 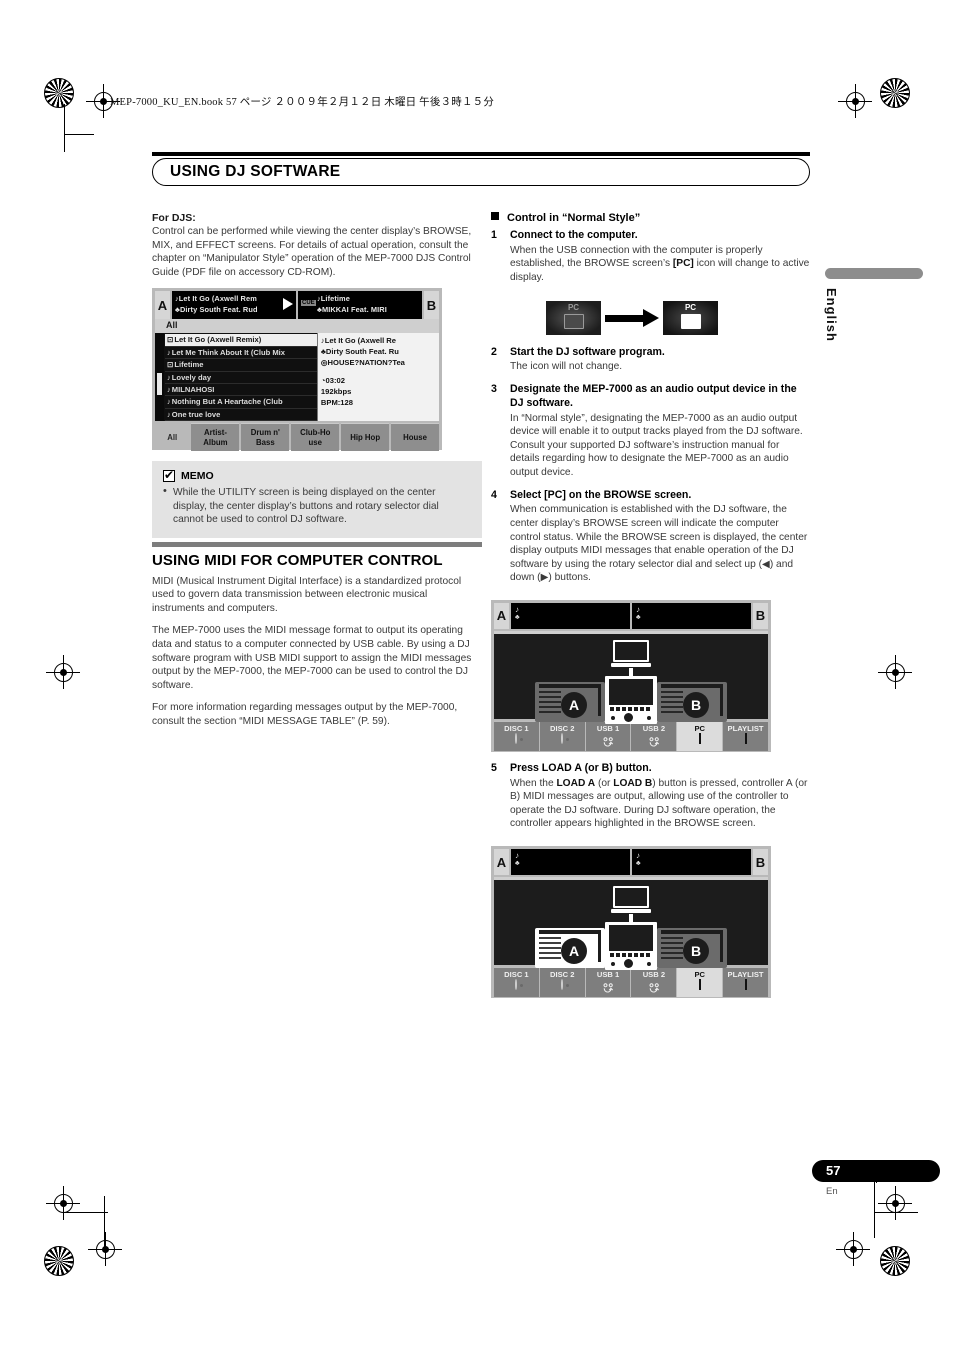 I want to click on pc2-artist-icon-b: ♣, so click(x=638, y=864).